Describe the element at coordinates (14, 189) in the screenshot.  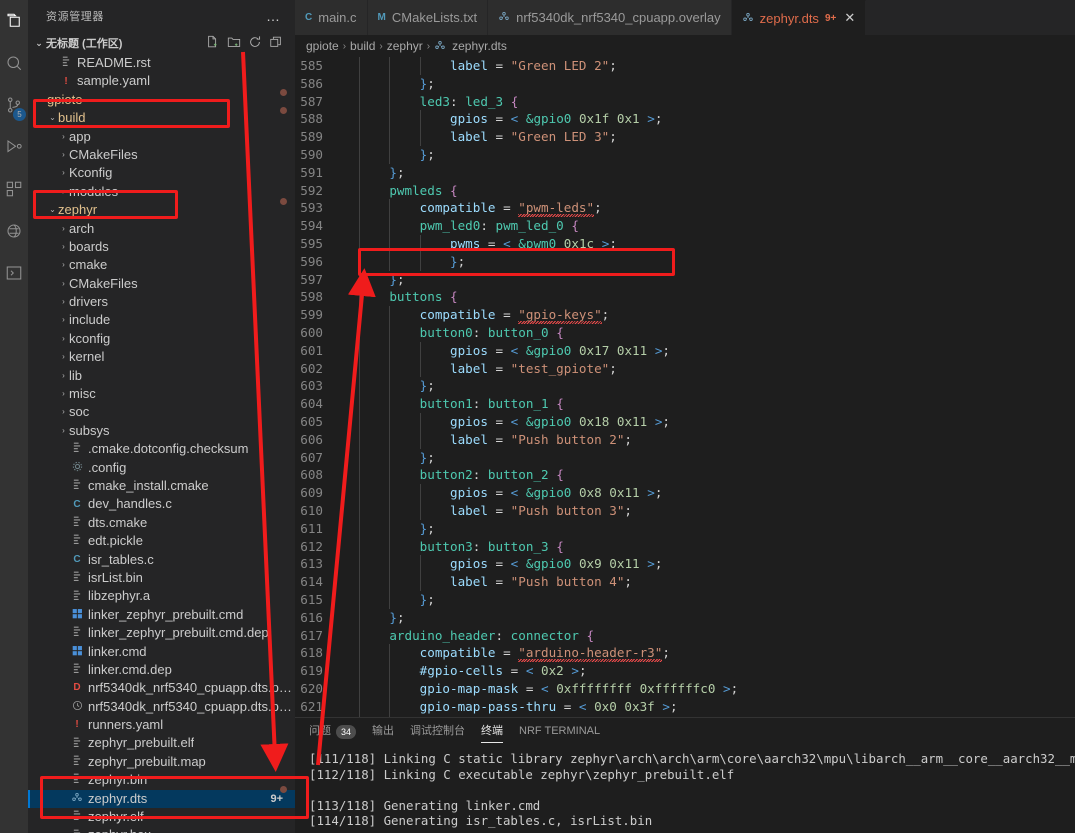
I see `extensions-icon` at that location.